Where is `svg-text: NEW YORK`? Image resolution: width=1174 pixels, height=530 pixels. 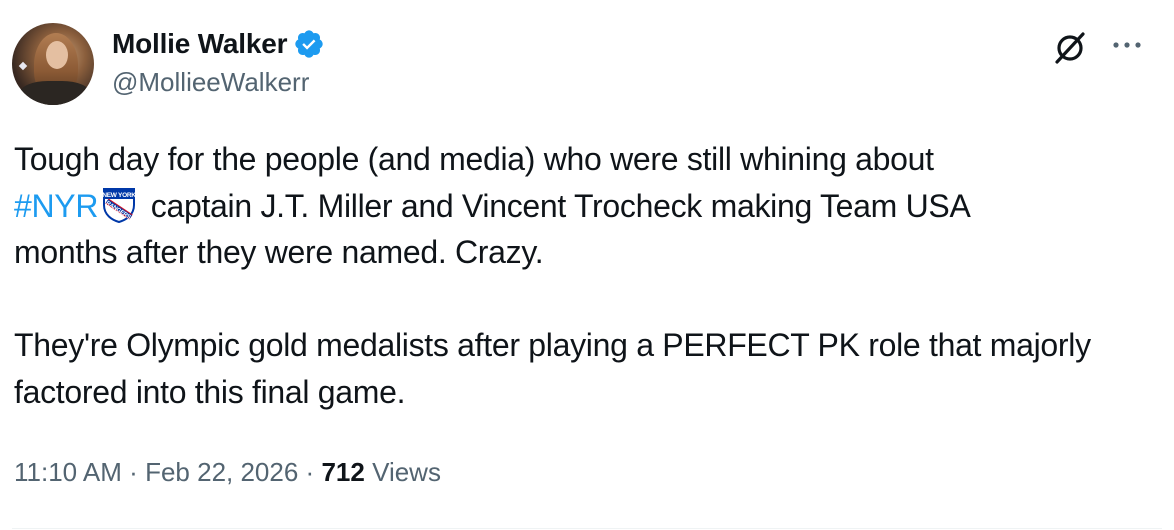 svg-text: NEW YORK is located at coordinates (120, 195).